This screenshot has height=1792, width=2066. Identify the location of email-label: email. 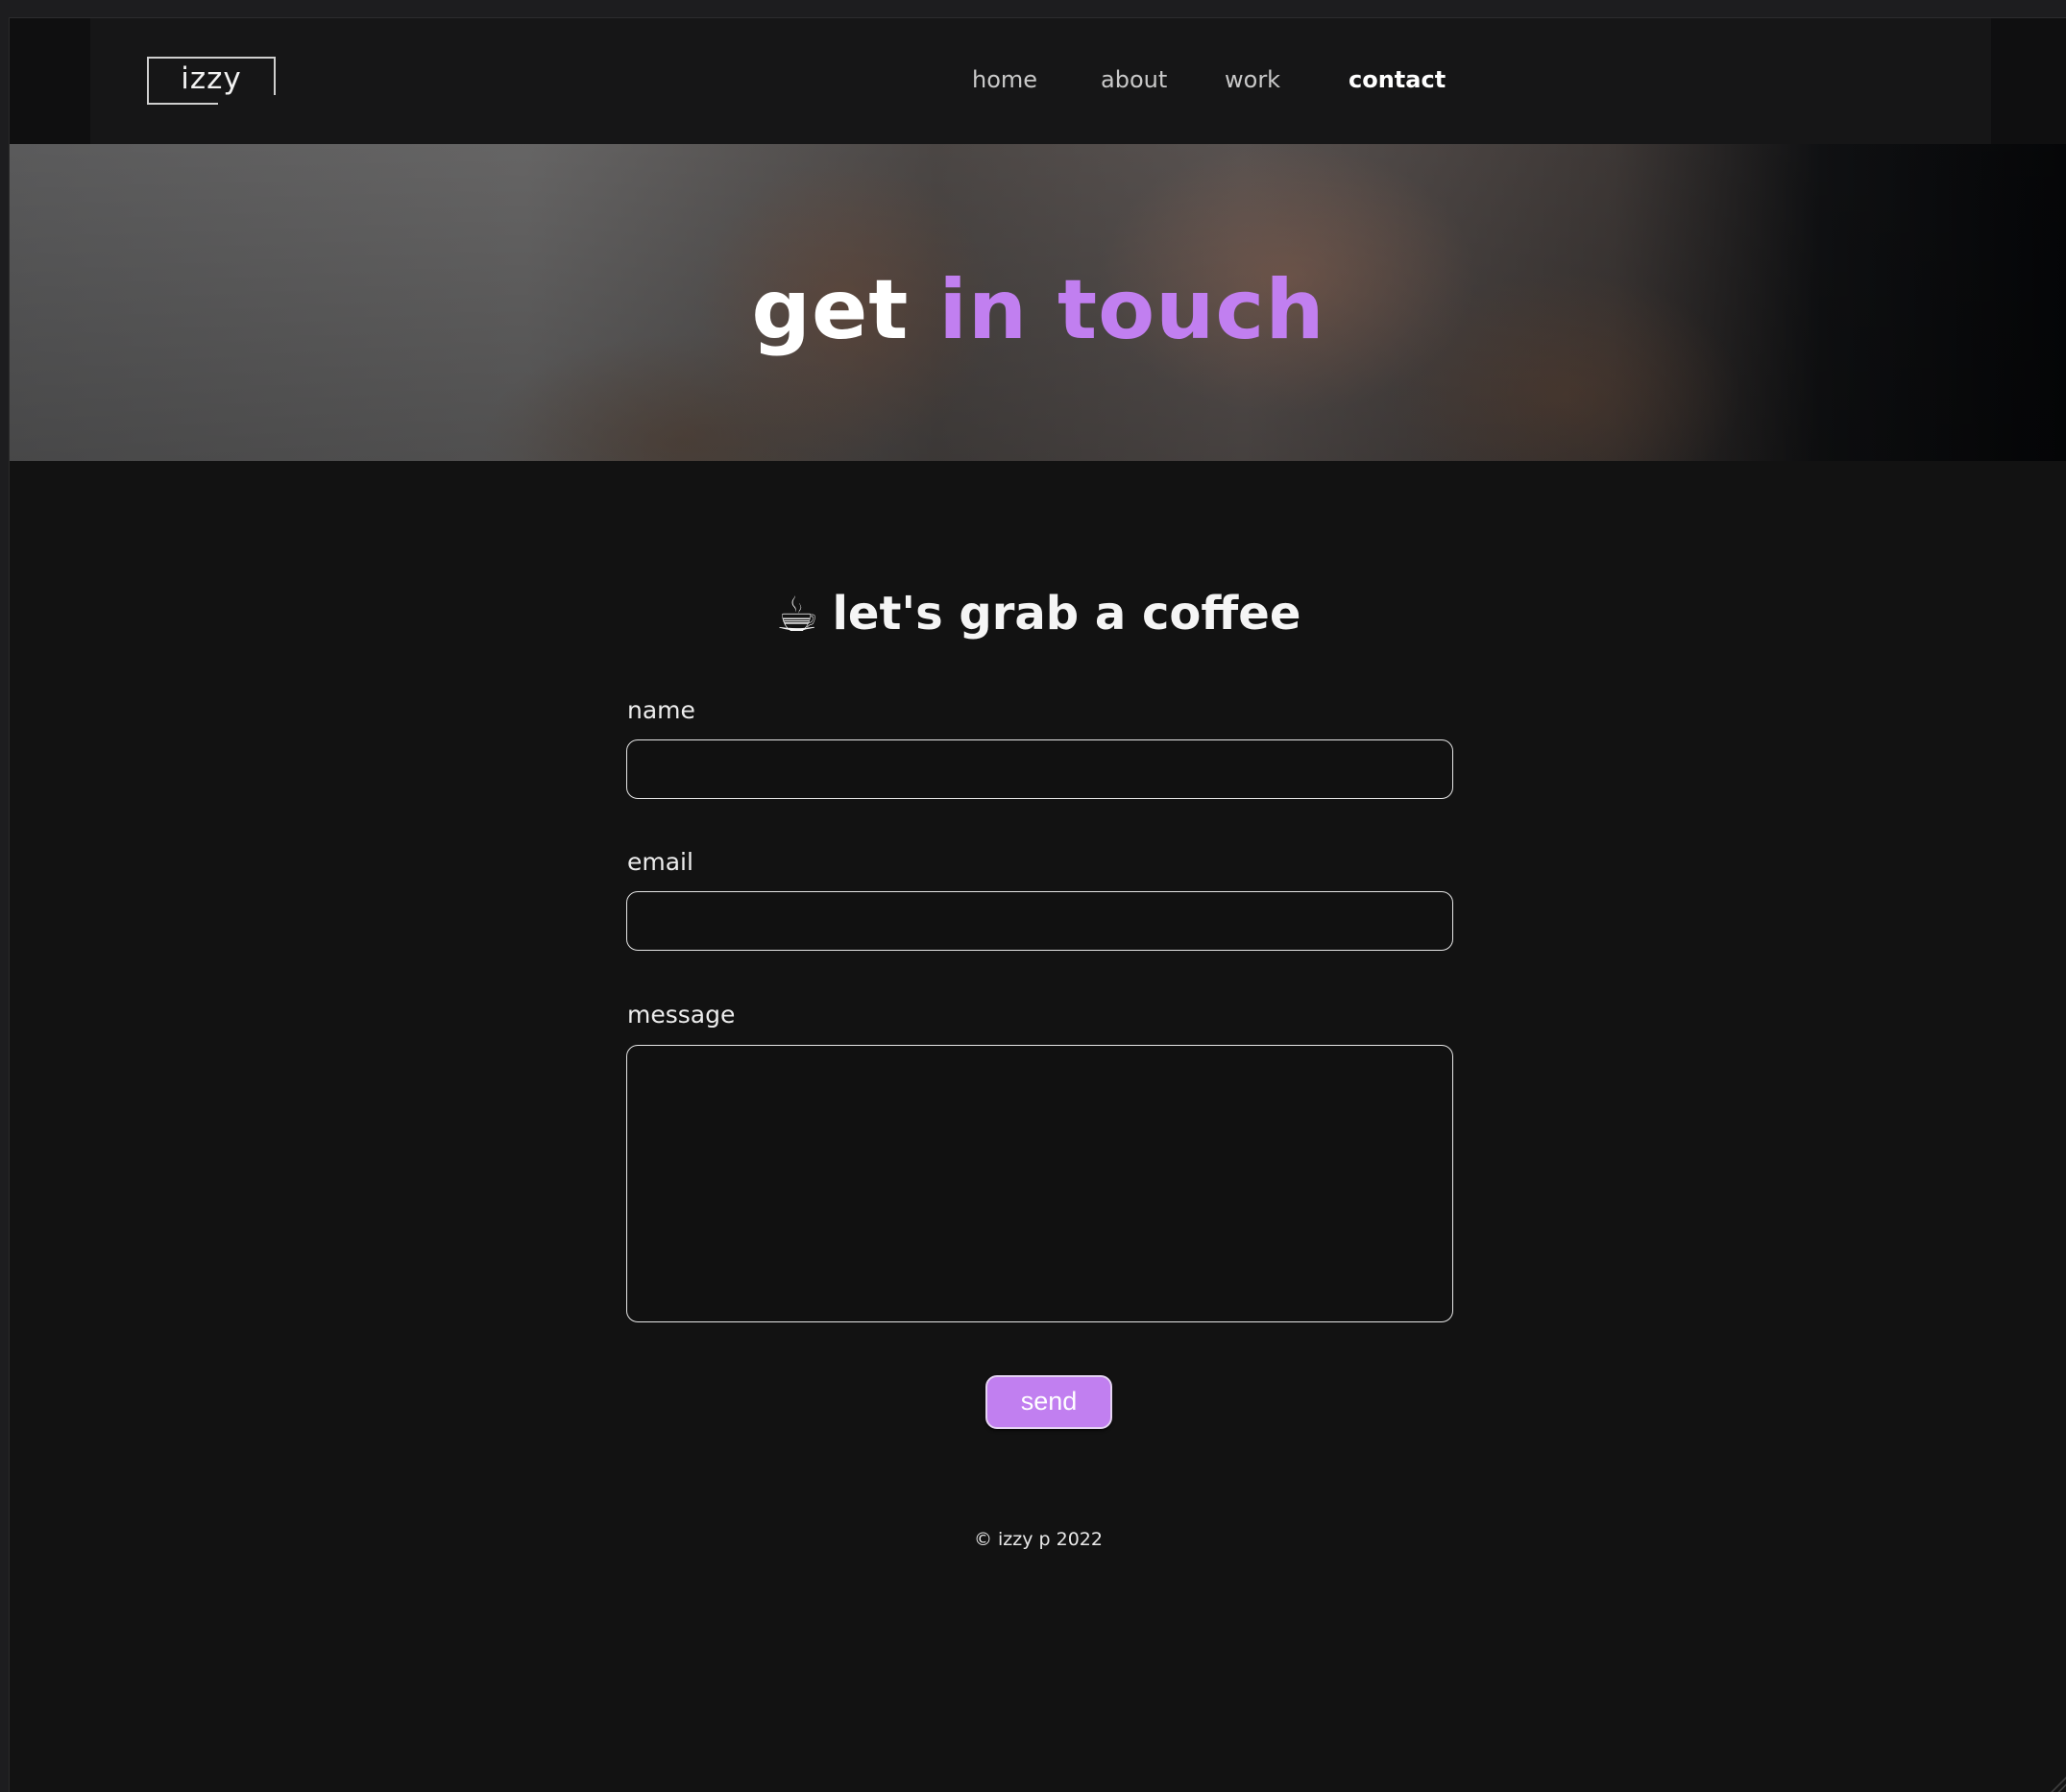
(660, 862).